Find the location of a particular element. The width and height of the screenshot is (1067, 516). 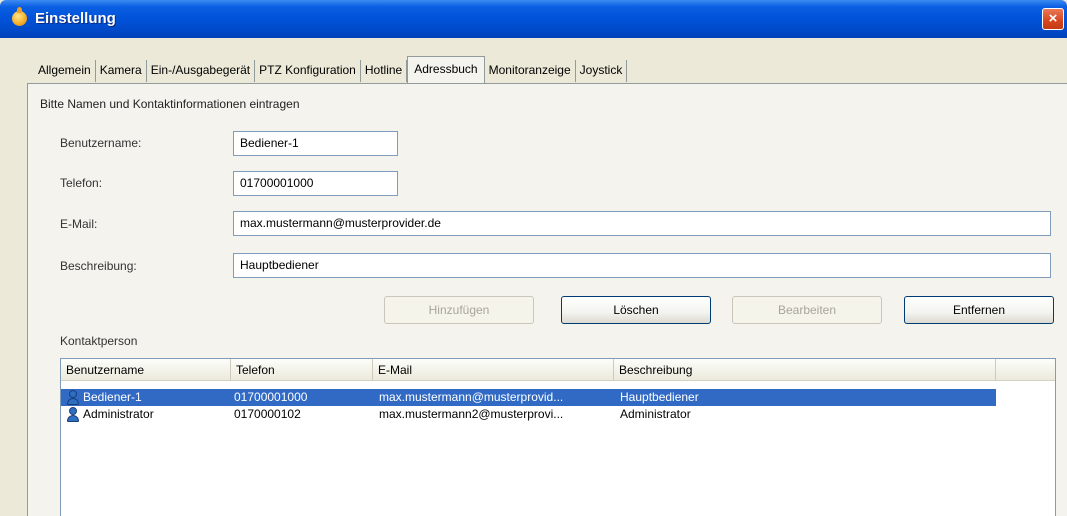

cell-username: Administrator is located at coordinates (118, 414).